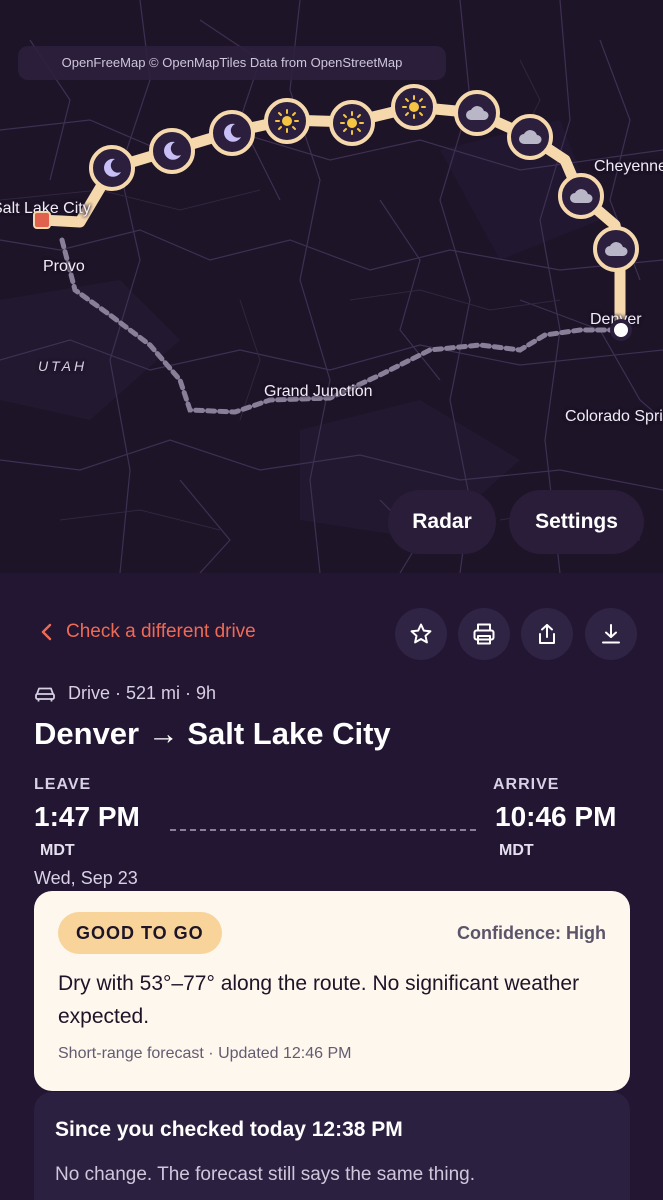  I want to click on star-button, so click(421, 634).